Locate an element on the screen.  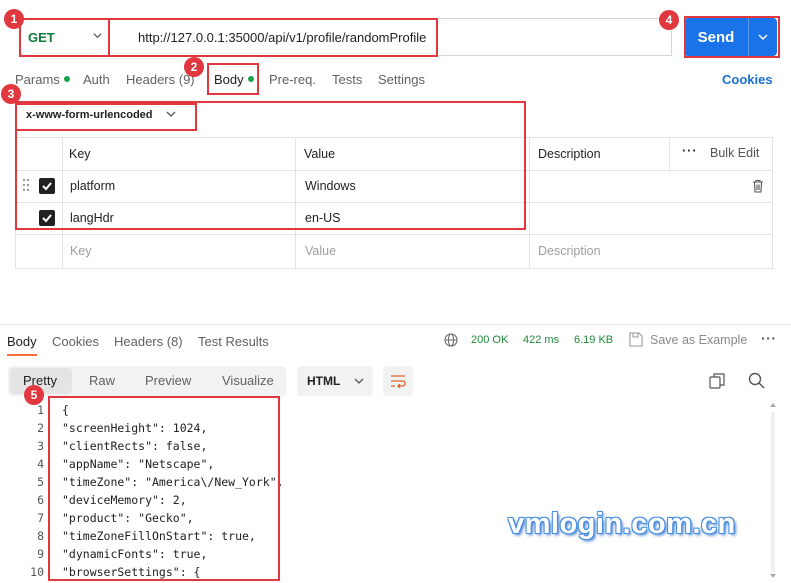
scrollbar-track is located at coordinates (773, 492).